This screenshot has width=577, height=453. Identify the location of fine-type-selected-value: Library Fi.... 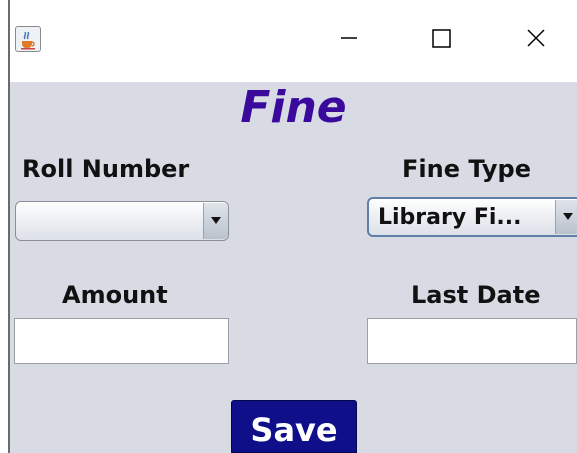
(450, 217).